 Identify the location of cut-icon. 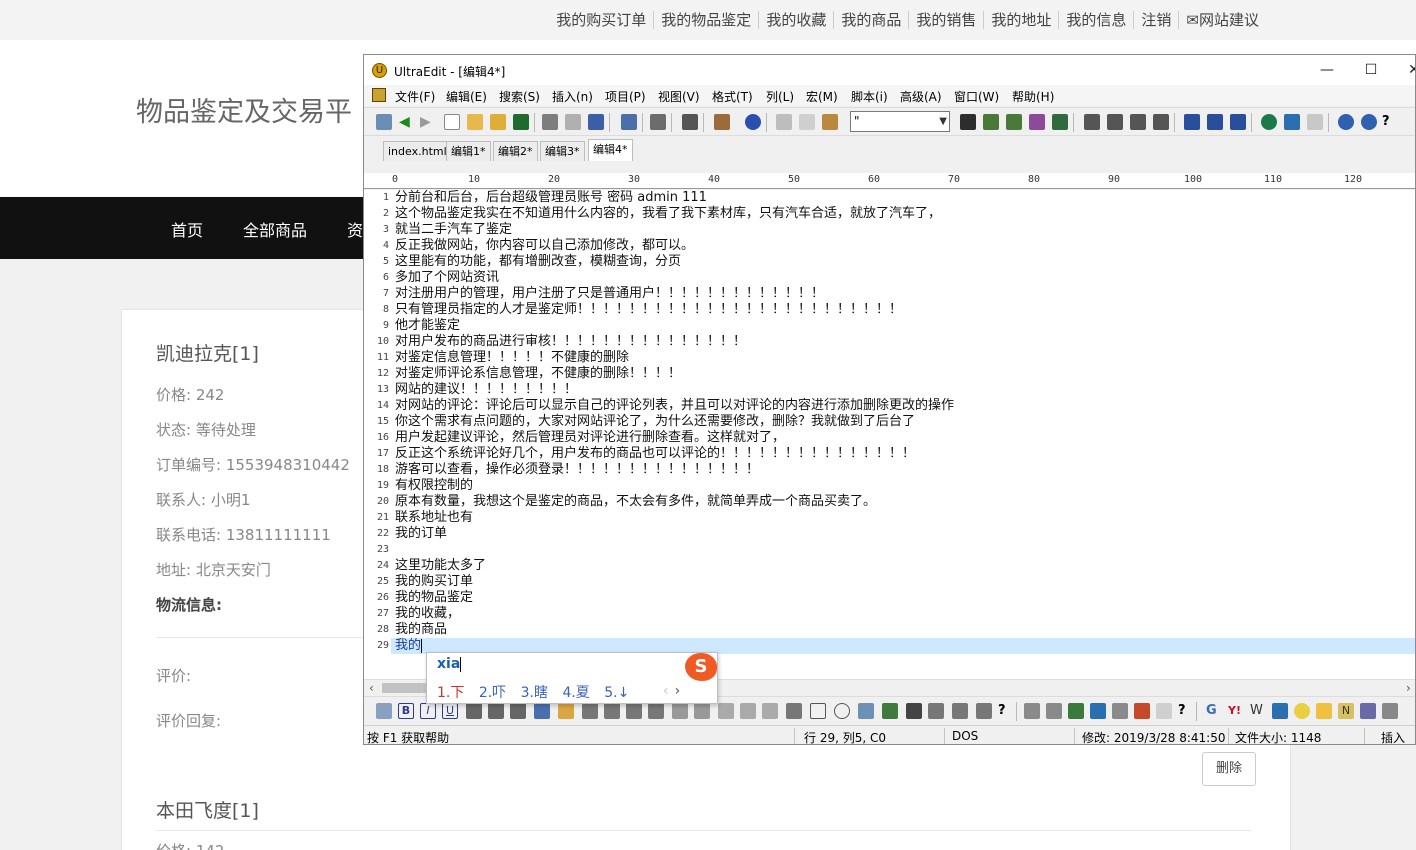
(784, 122).